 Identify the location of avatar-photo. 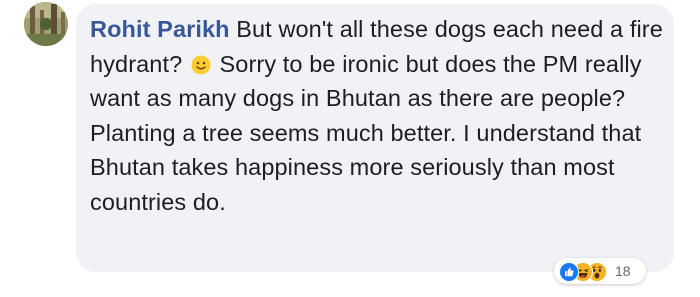
(46, 24).